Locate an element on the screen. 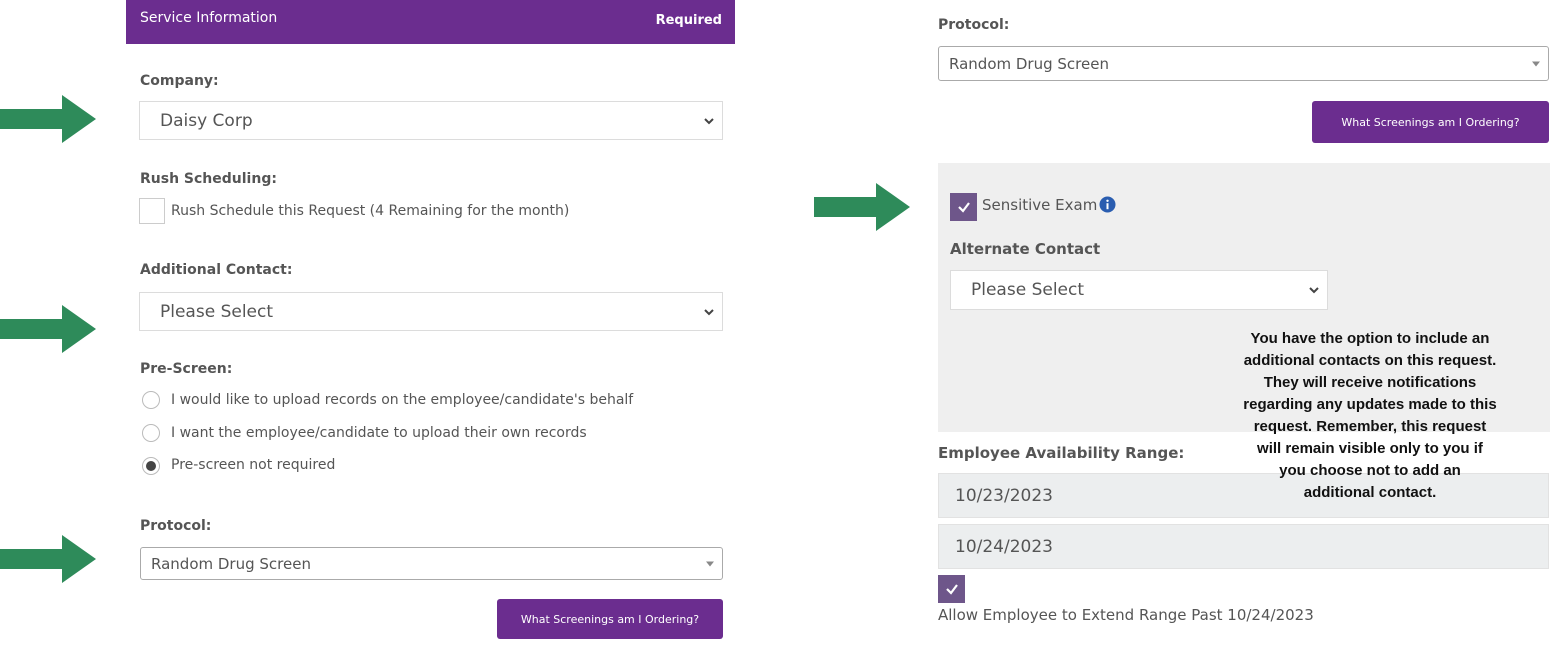 The width and height of the screenshot is (1566, 663). company-value: Daisy Corp is located at coordinates (206, 120).